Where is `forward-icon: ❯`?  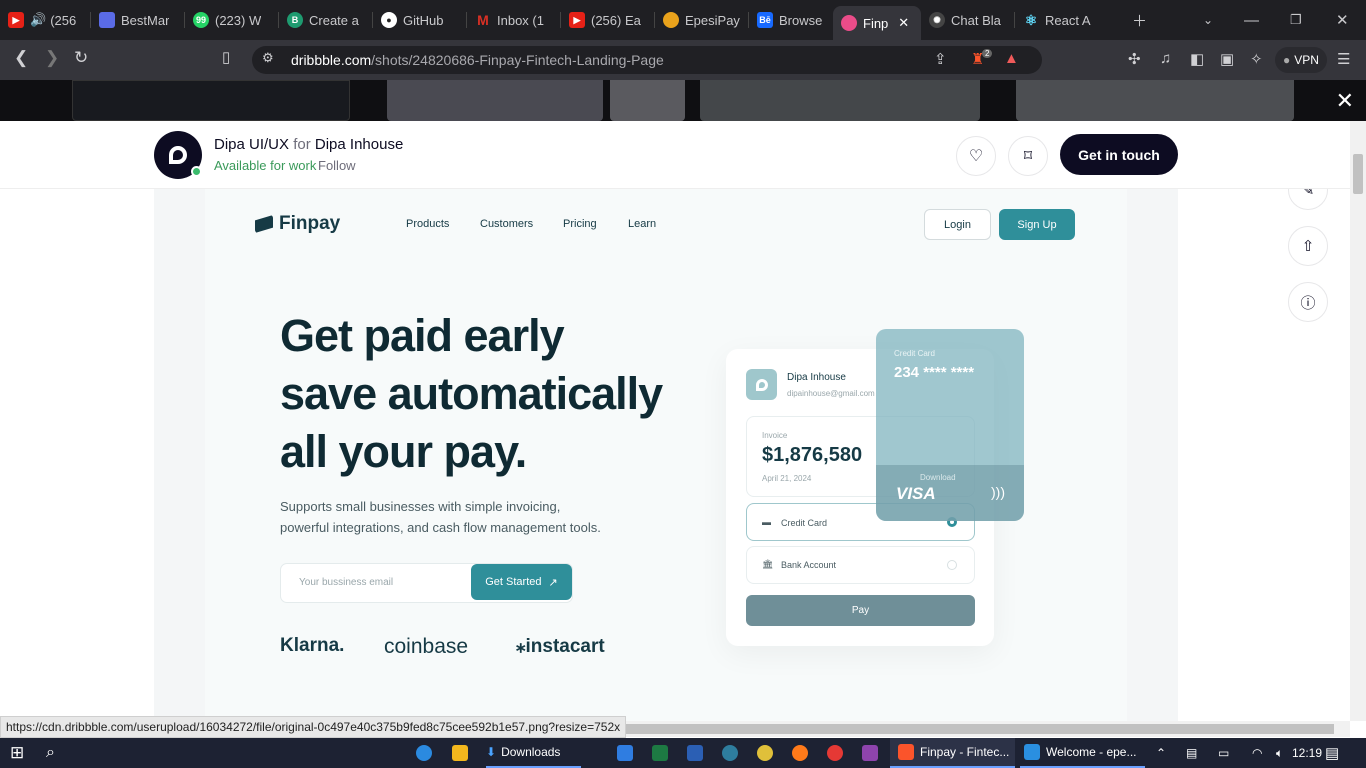 forward-icon: ❯ is located at coordinates (52, 58).